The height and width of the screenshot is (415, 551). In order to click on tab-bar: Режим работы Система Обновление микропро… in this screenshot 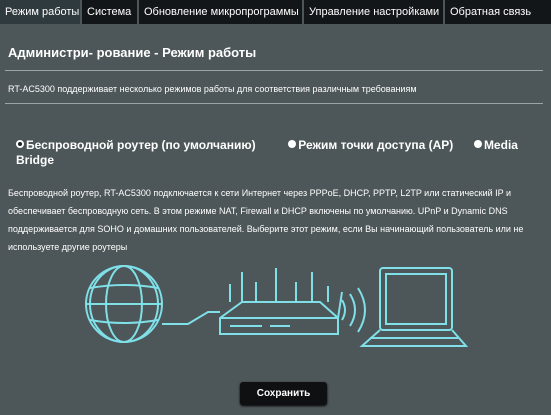, I will do `click(275, 12)`.